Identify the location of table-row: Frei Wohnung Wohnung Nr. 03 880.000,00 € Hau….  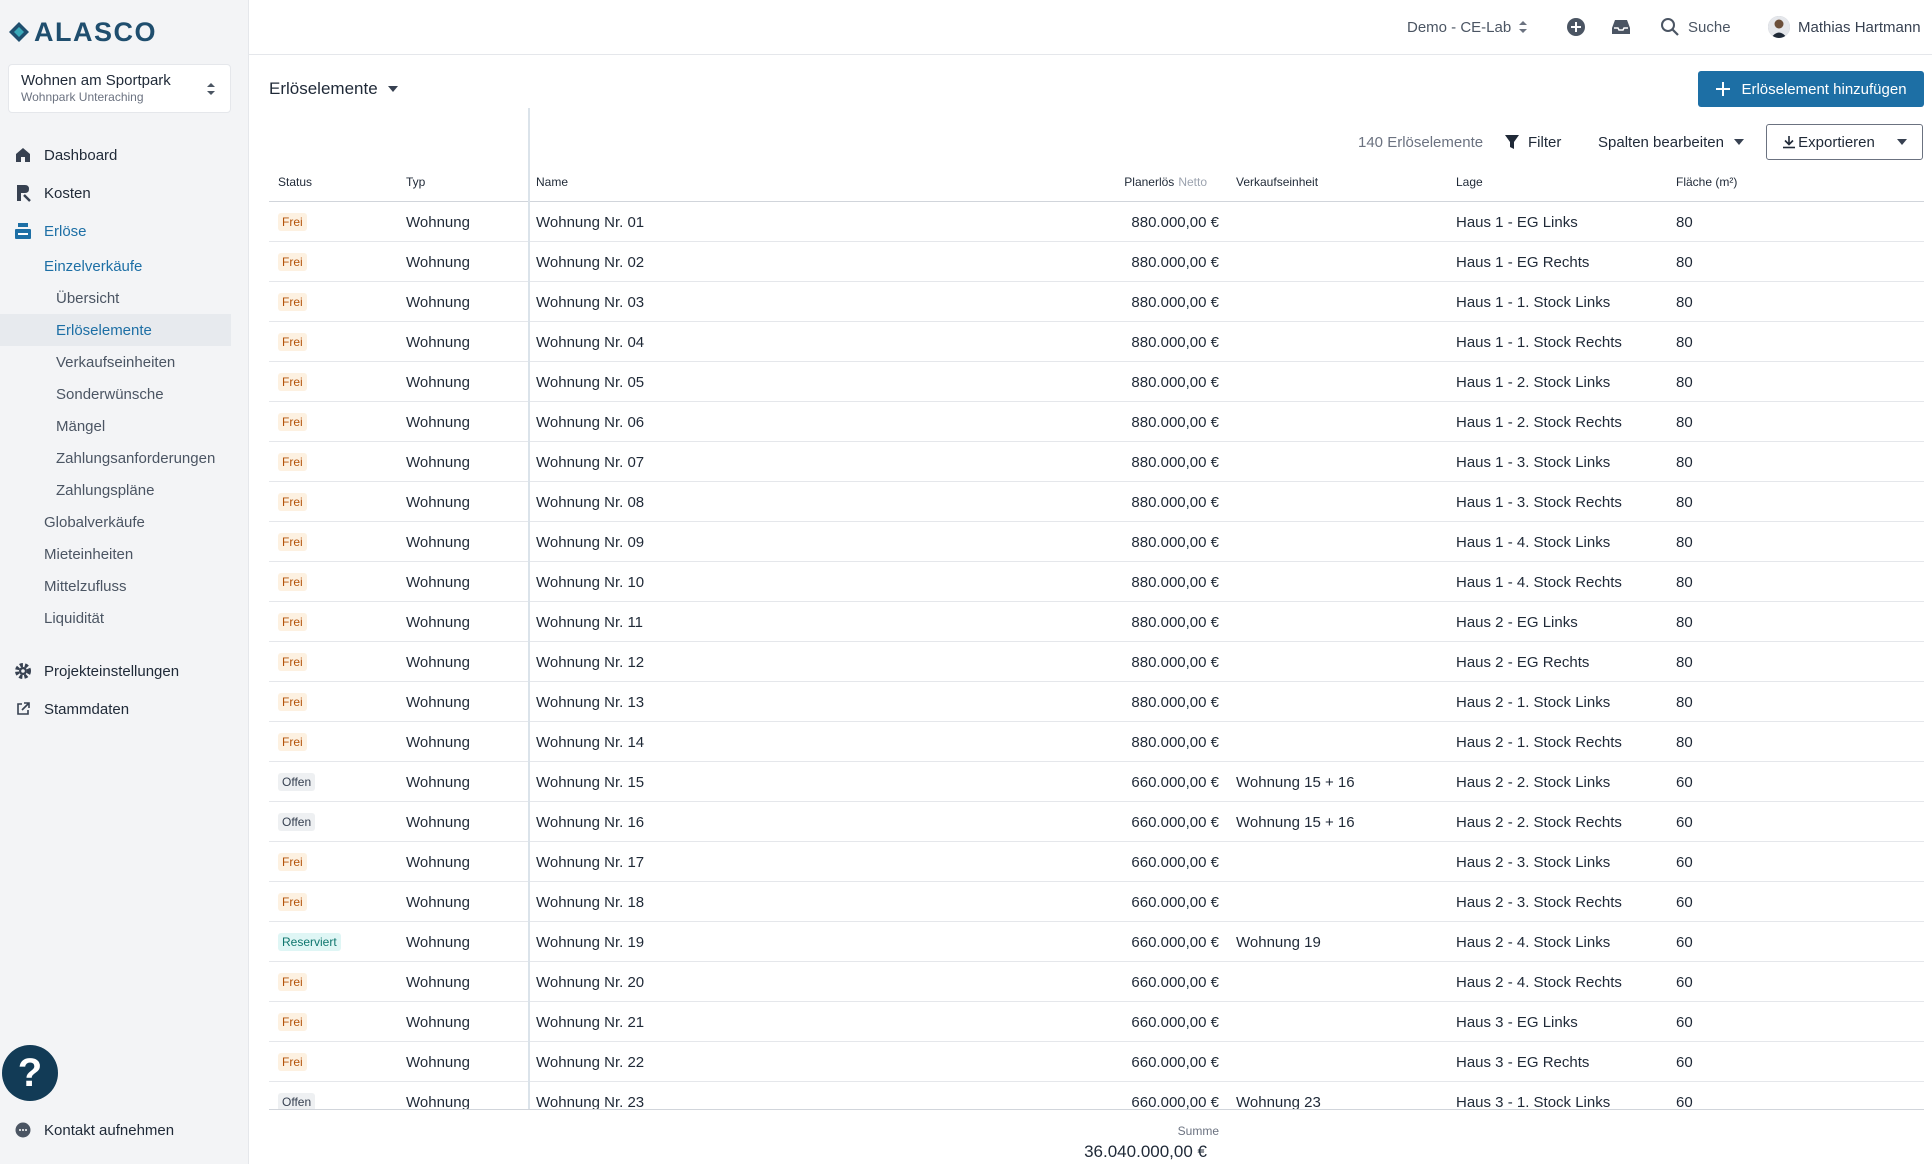
(1096, 302).